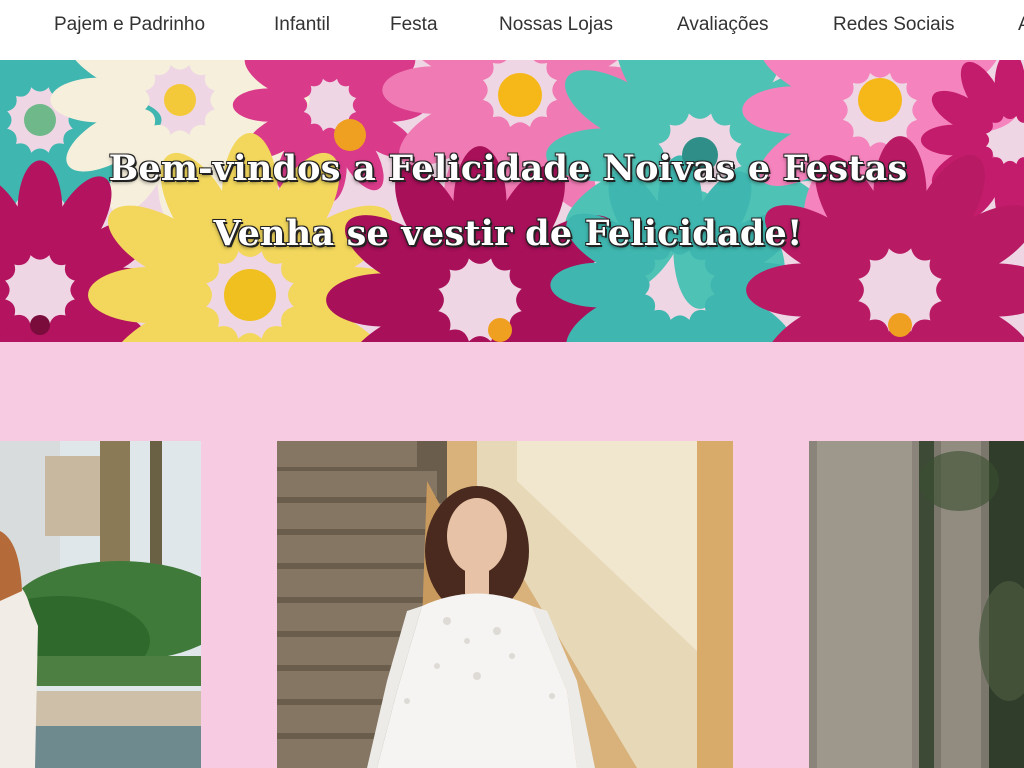 The image size is (1024, 768). I want to click on bride-photo-columns, so click(916, 604).